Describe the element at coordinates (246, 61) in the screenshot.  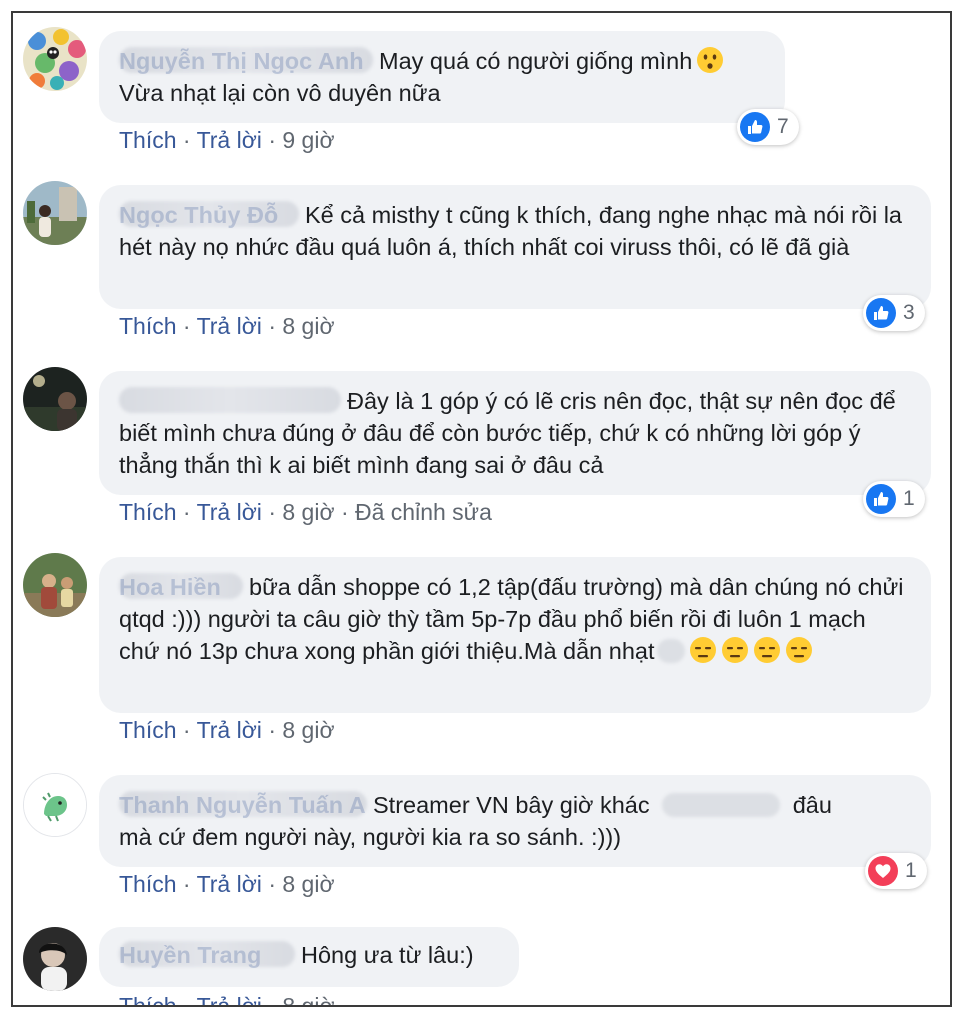
I see `commenter-name: Nguyễn Thị Ngọc Anh` at that location.